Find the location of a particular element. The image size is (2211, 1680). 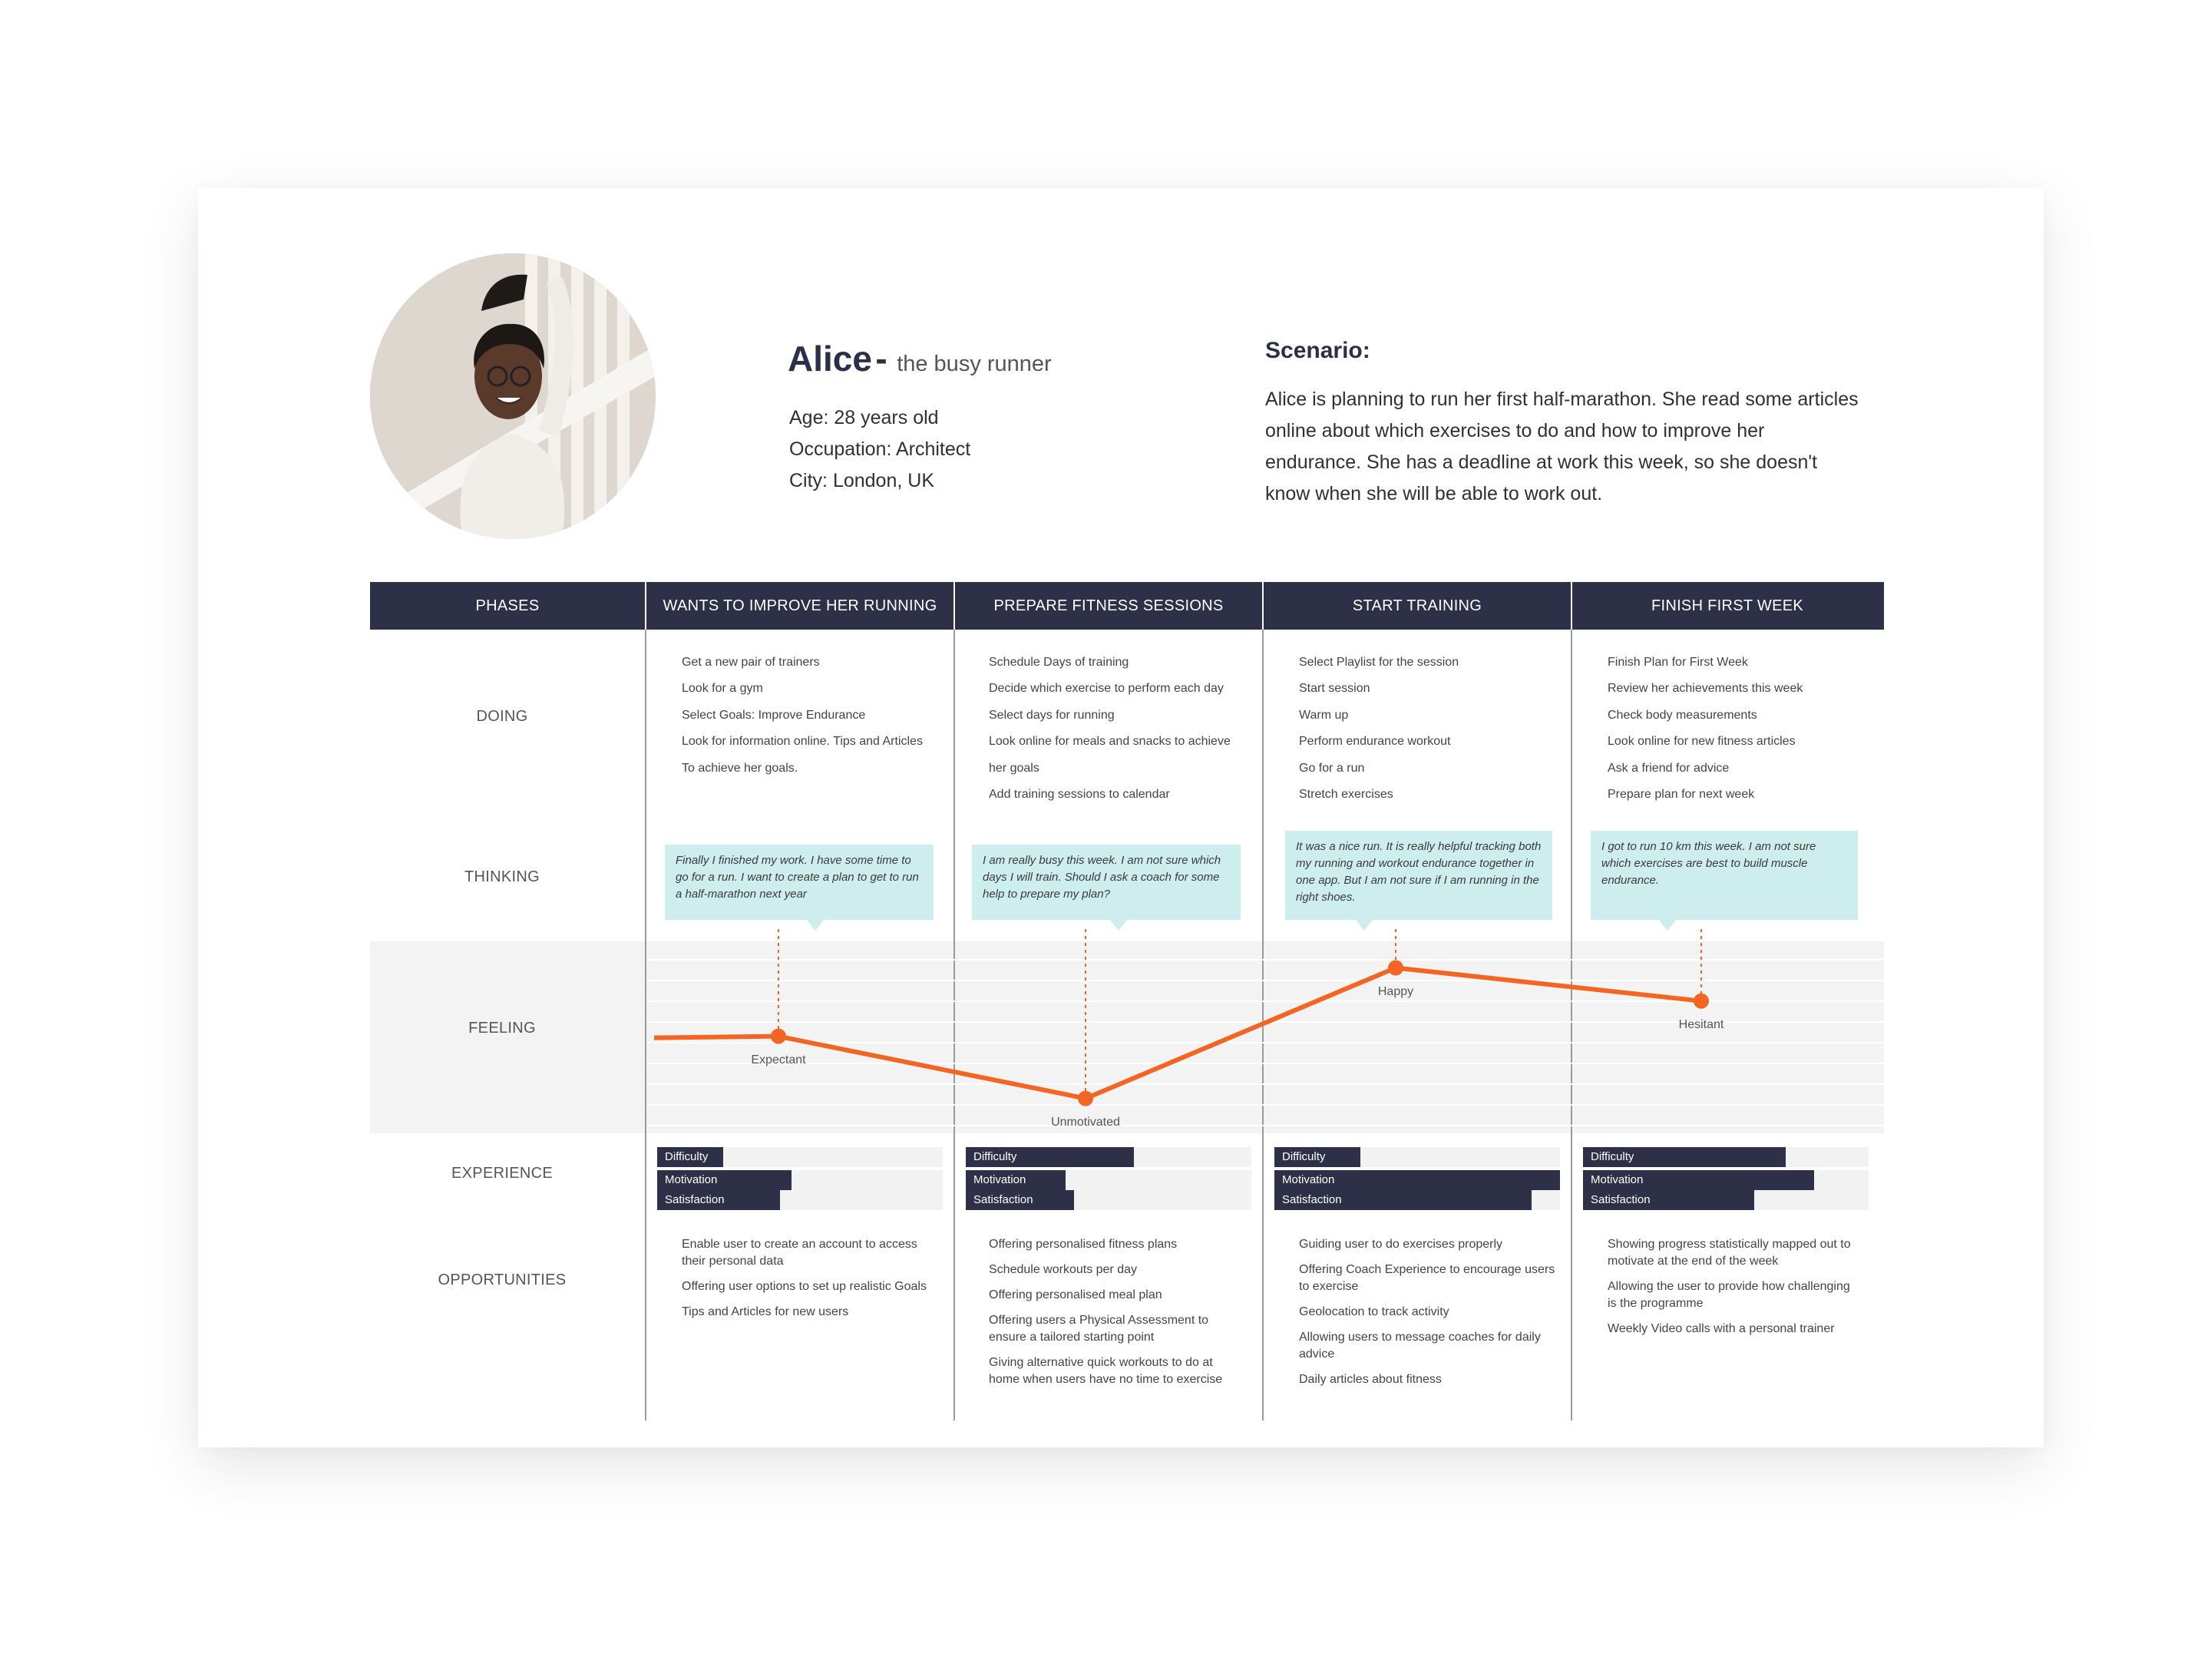

feeling-label-unmotivated: Unmotivated is located at coordinates (1085, 1122).